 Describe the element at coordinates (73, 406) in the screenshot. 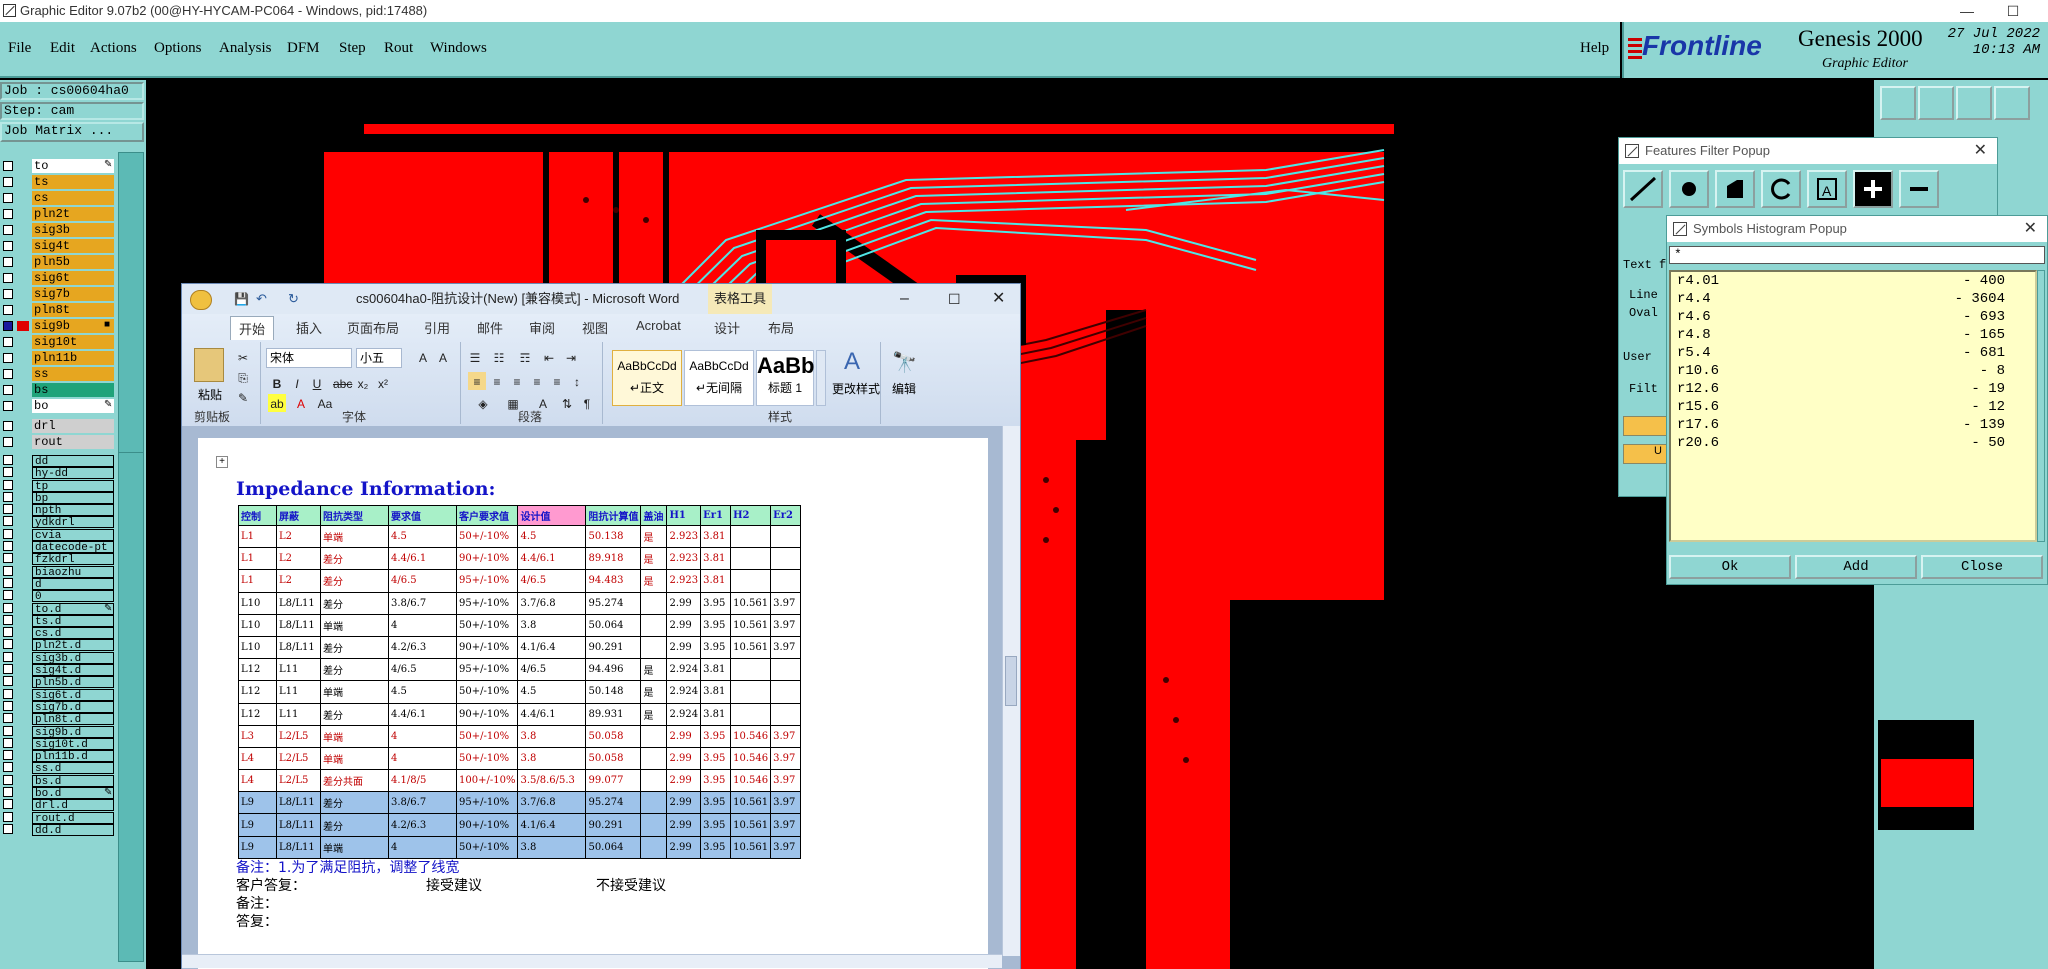

I see `layer-name: bo` at that location.